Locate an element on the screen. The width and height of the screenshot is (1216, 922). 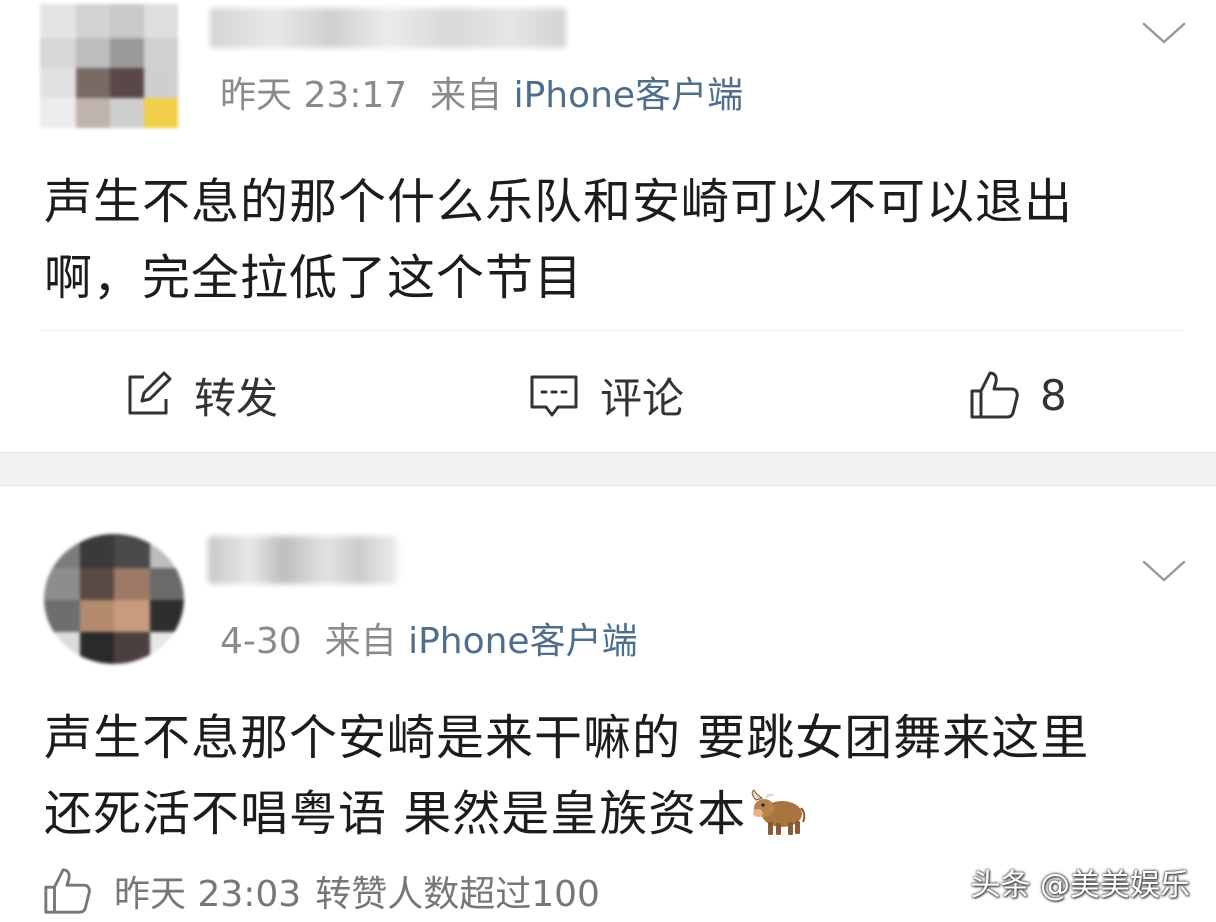
repost-button: 转发 is located at coordinates (200, 395).